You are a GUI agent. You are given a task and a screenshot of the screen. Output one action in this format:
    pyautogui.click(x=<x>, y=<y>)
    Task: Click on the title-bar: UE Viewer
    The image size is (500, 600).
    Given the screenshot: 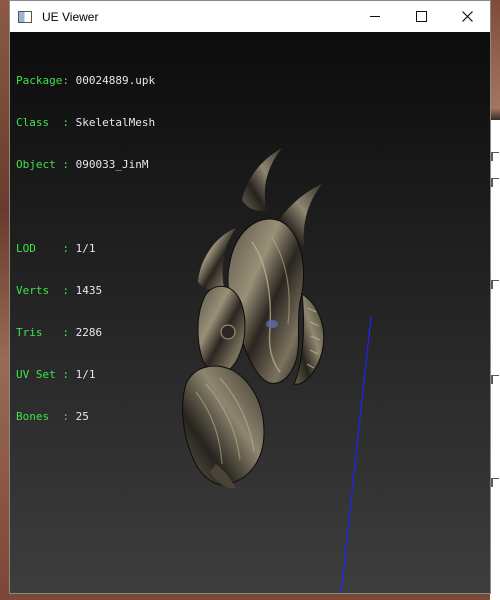 What is the action you would take?
    pyautogui.click(x=250, y=16)
    